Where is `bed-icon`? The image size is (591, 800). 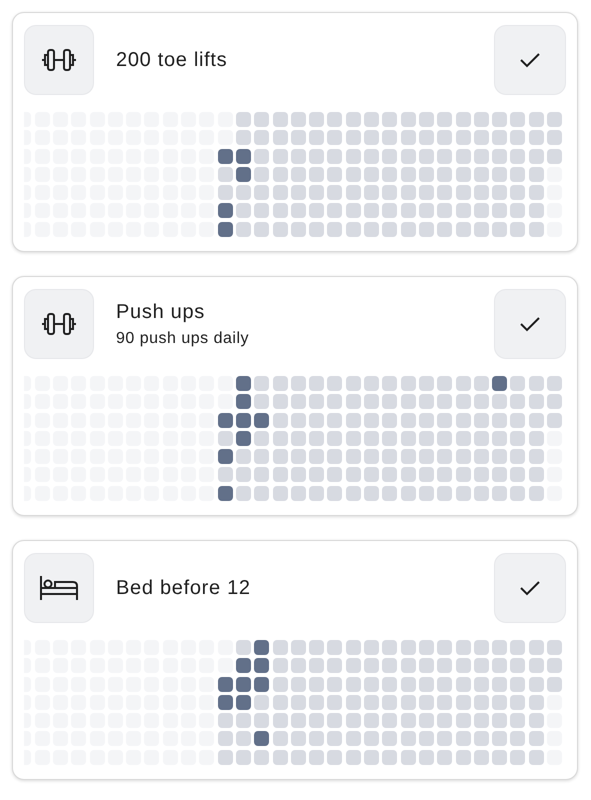 bed-icon is located at coordinates (59, 588).